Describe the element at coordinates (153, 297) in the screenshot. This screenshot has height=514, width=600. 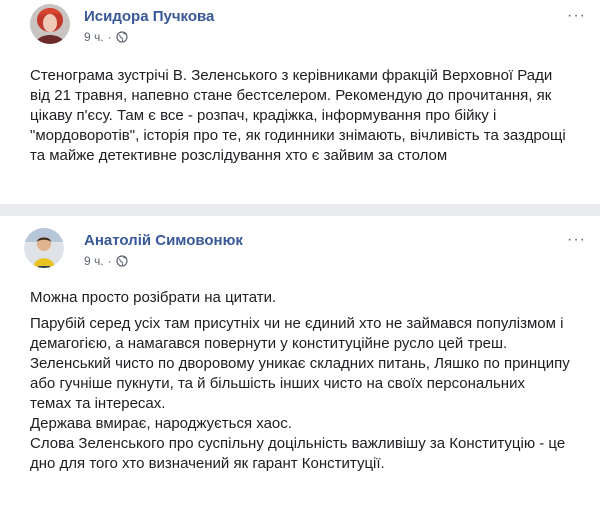
I see `post-intro: Можна просто розібрати на цитати.` at that location.